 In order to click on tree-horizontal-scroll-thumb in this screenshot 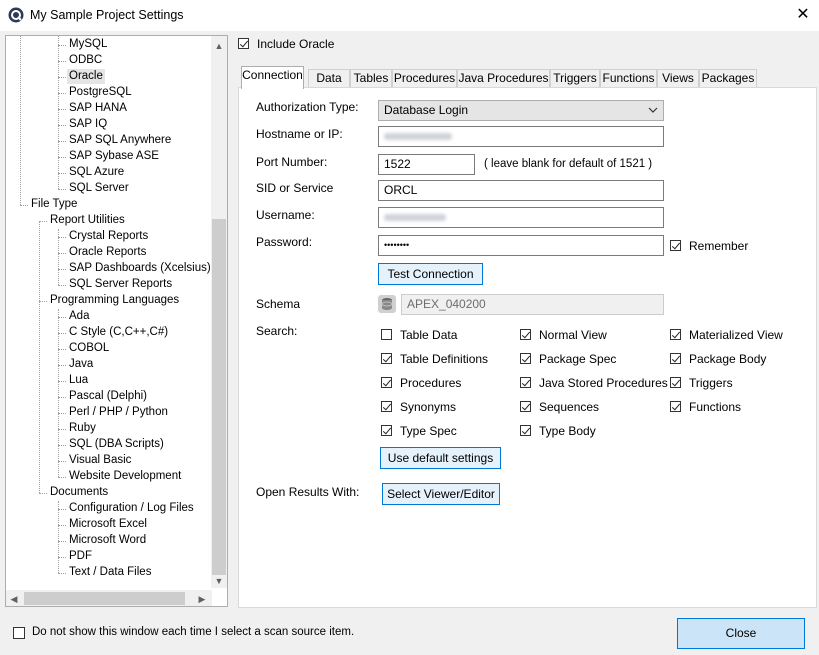, I will do `click(104, 598)`.